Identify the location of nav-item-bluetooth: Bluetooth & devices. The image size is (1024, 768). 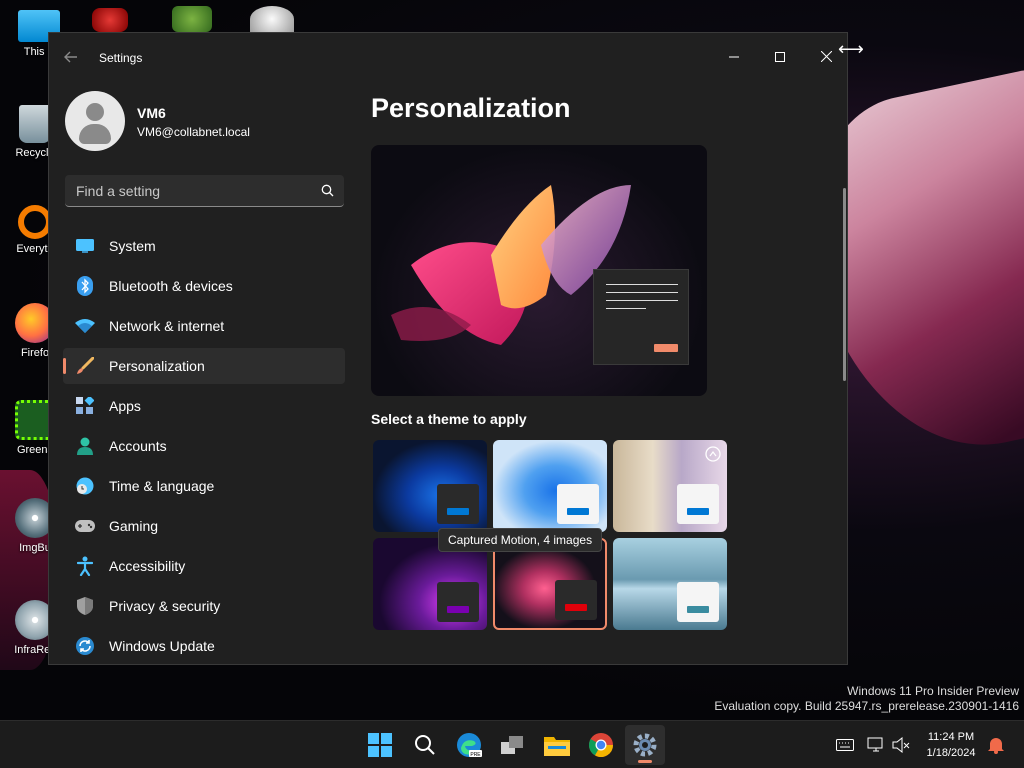
(204, 286).